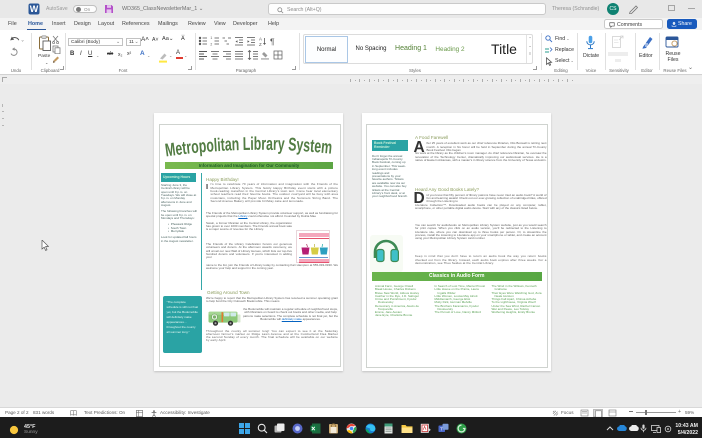 This screenshot has width=702, height=438. What do you see at coordinates (211, 38) in the screenshot?
I see `svg-text: 1` at bounding box center [211, 38].